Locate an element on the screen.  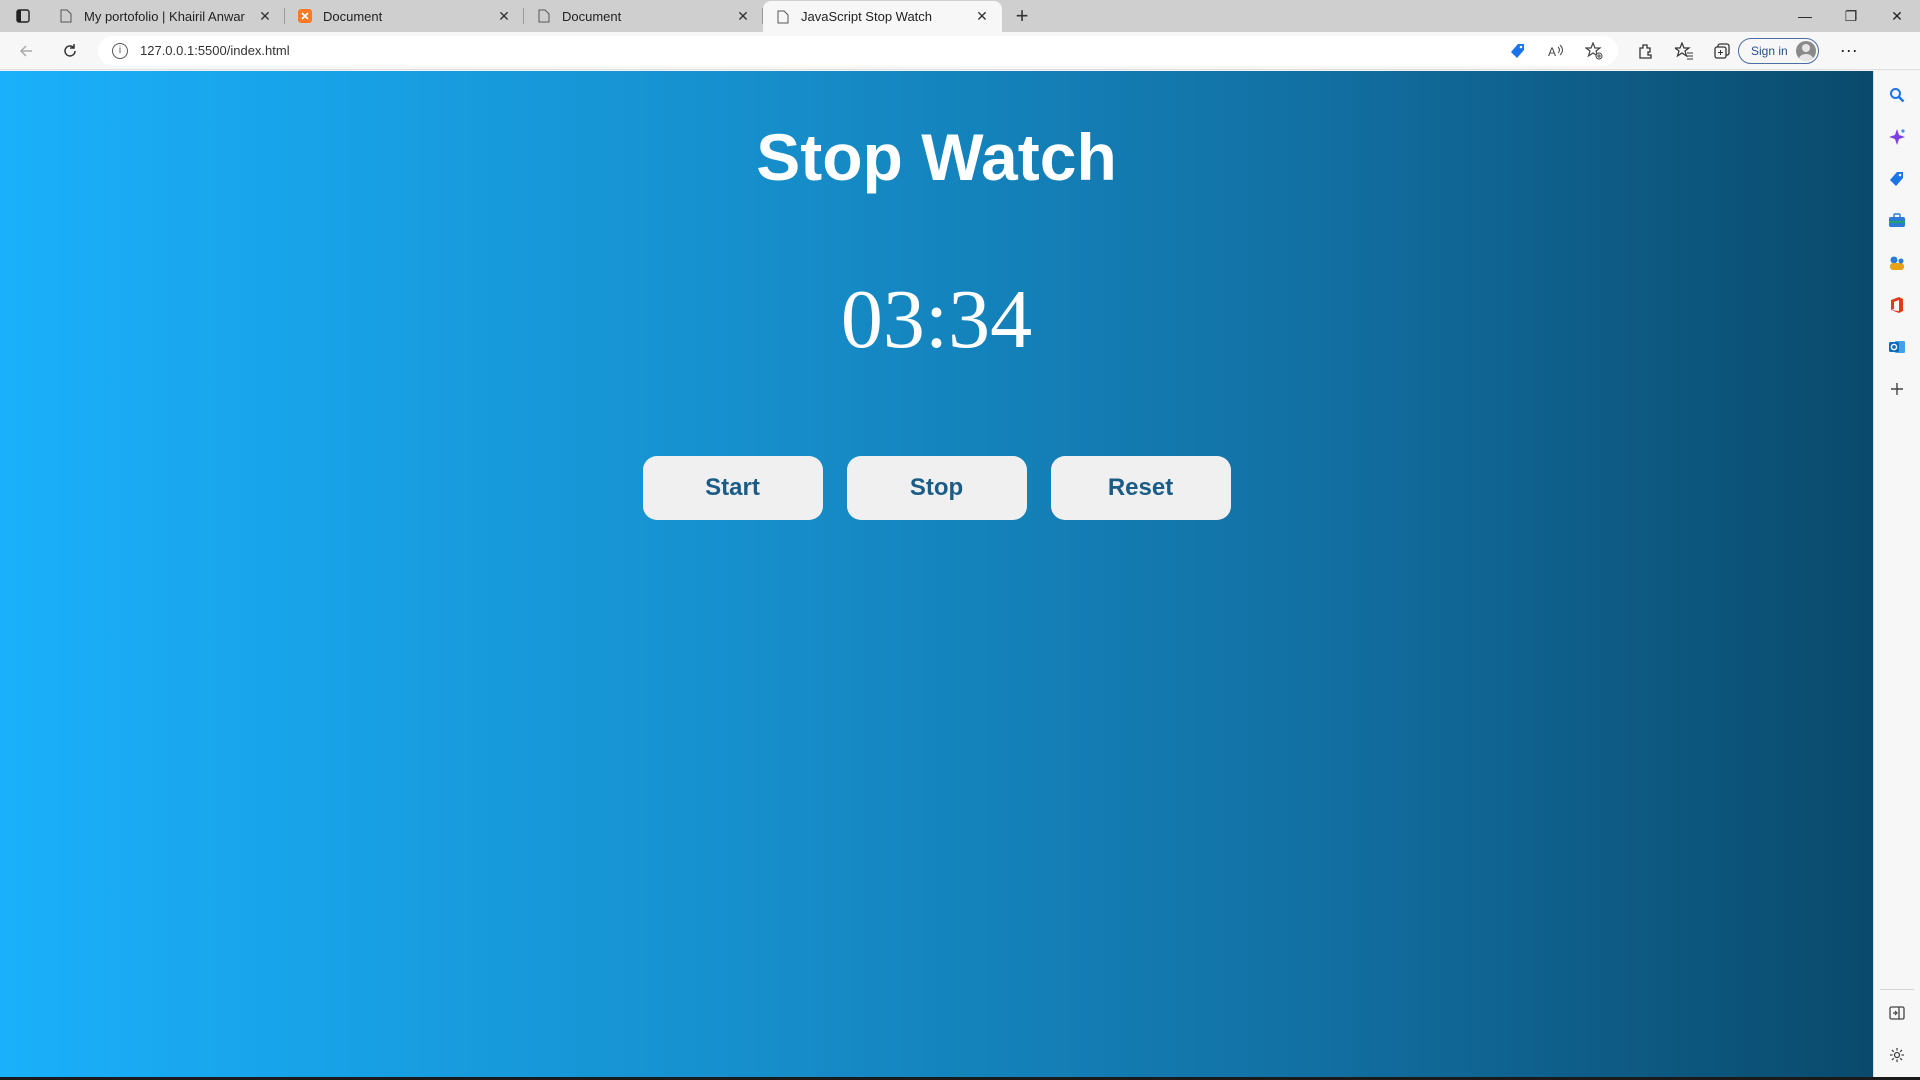
tab-actions-icon is located at coordinates (23, 16).